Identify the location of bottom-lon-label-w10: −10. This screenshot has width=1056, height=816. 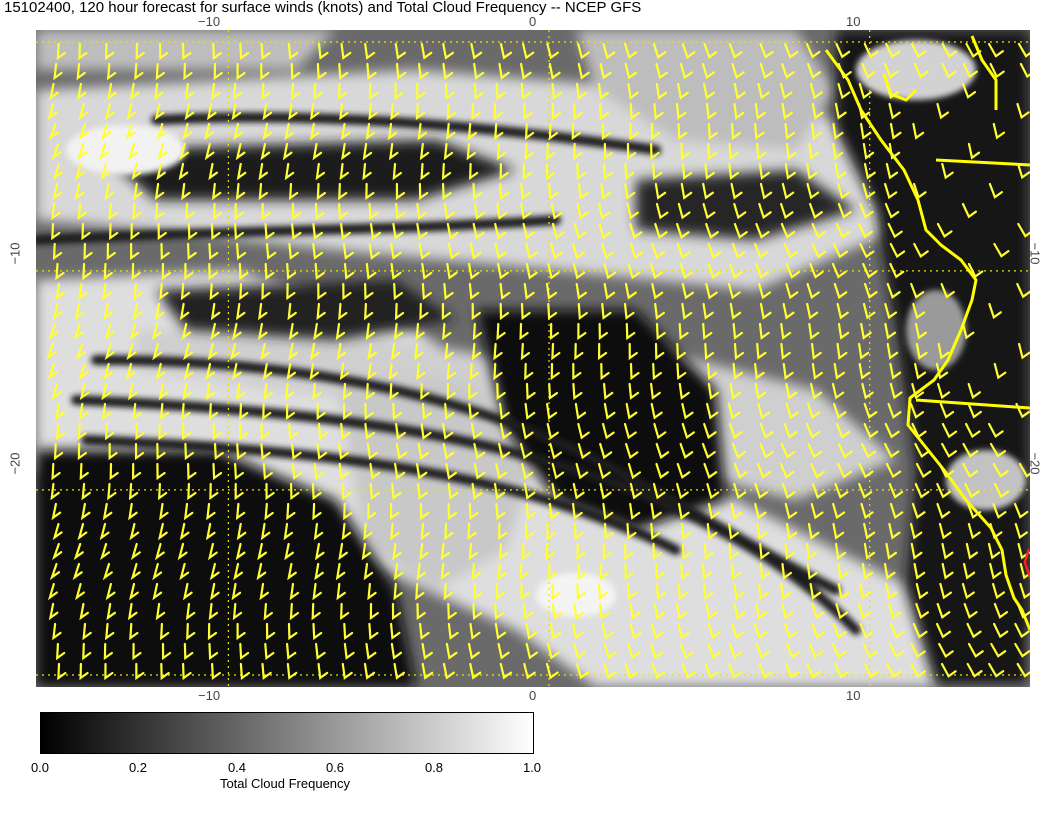
(209, 695).